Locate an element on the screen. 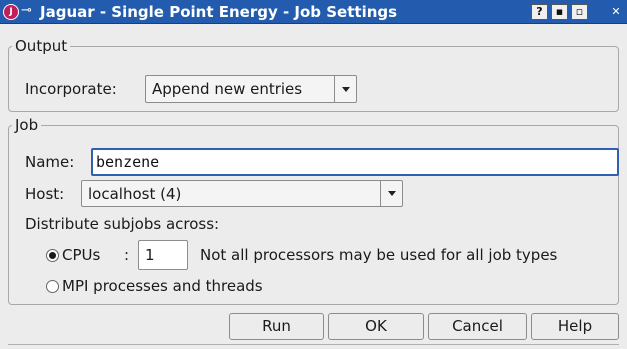  mpi-radio is located at coordinates (52, 286).